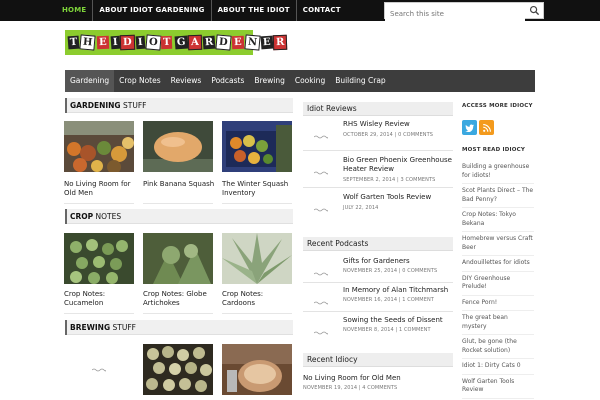 Image resolution: width=600 pixels, height=400 pixels. I want to click on section-title-bold: CROP, so click(82, 216).